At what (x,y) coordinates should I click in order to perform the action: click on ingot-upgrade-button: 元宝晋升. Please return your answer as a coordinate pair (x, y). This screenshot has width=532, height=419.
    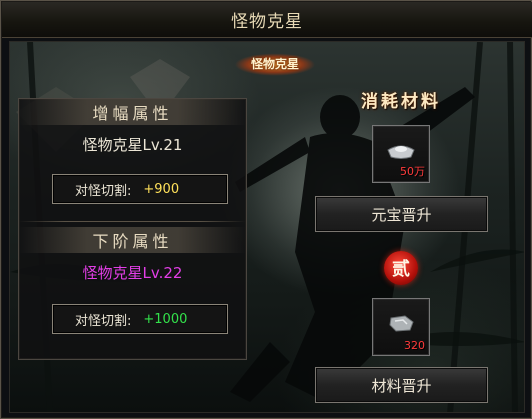
    Looking at the image, I should click on (401, 214).